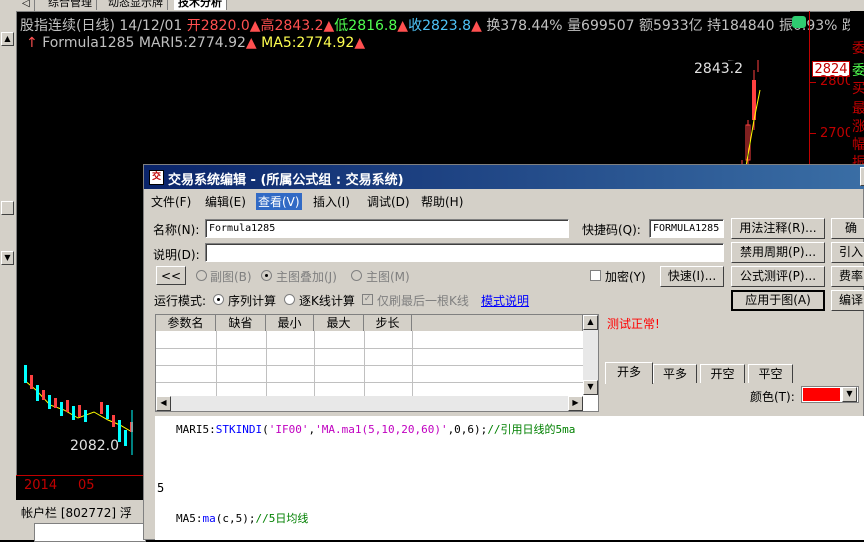  I want to click on menu-view: 查看(V), so click(279, 201).